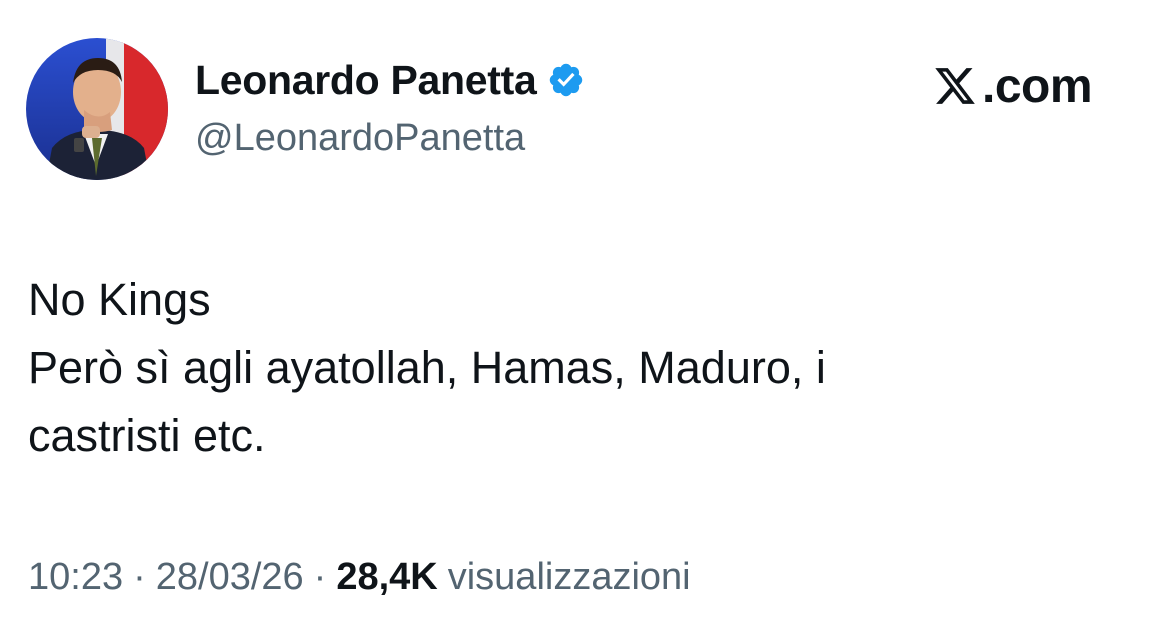 This screenshot has height=627, width=1170. Describe the element at coordinates (427, 367) in the screenshot. I see `tweet-text-line: Però sì agli ayatollah, Hamas, Maduro, i` at that location.